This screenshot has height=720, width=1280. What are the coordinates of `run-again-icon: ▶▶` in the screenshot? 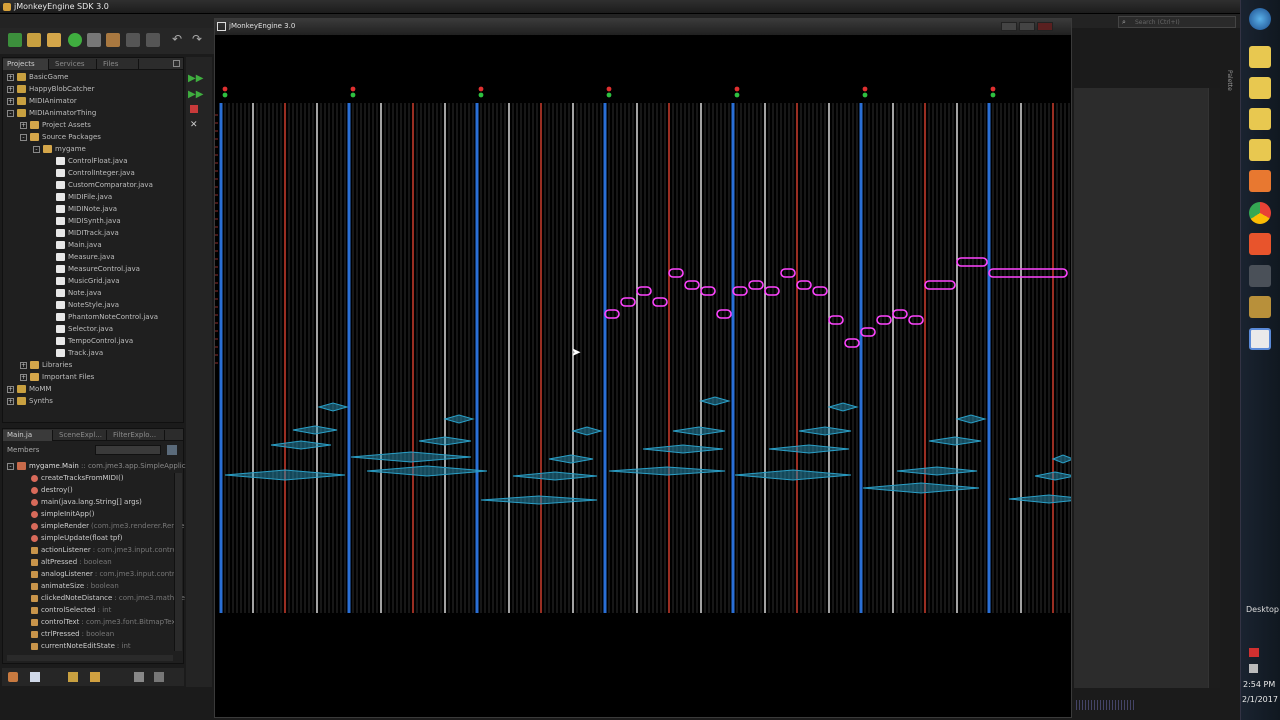 It's located at (195, 94).